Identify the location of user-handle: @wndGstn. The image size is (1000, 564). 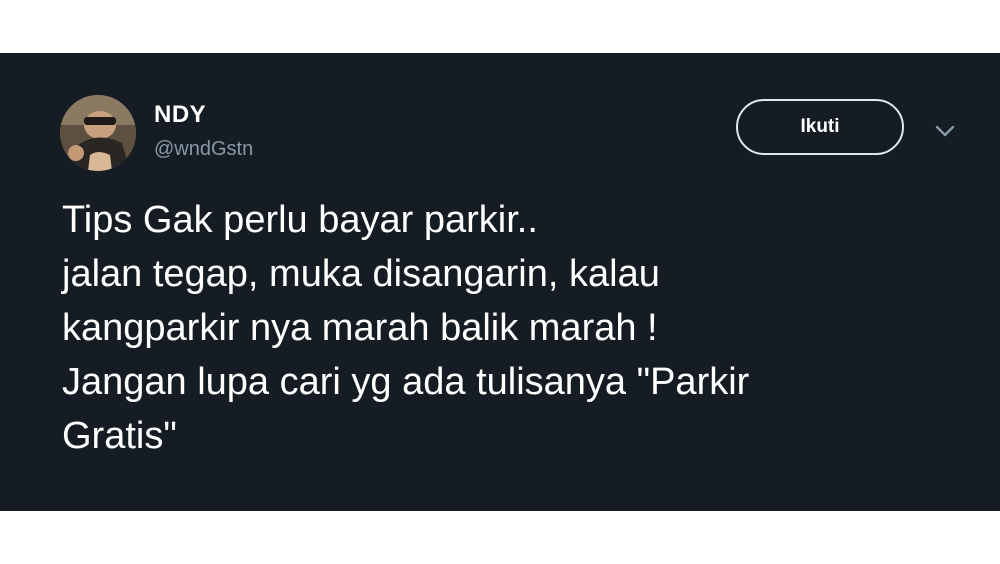
(203, 149).